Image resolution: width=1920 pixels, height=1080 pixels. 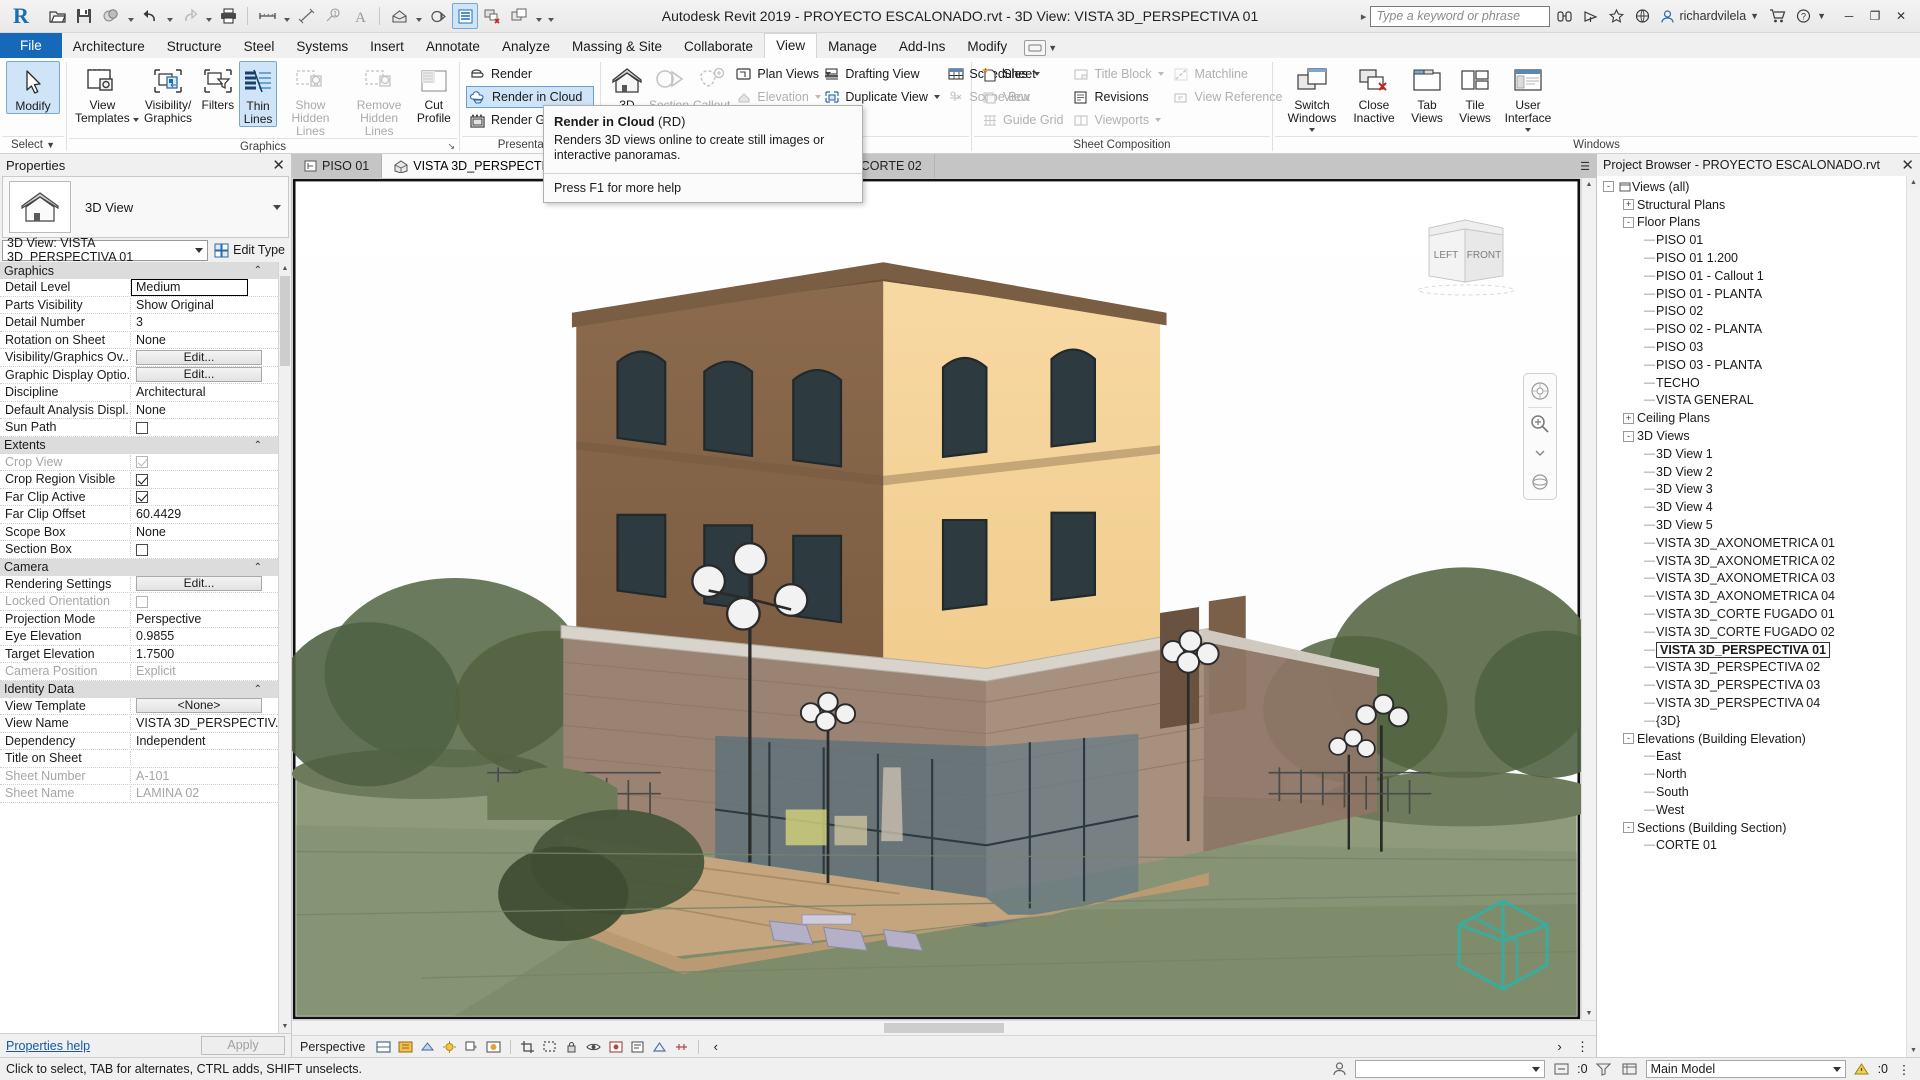 I want to click on browser-node: — {3D}, so click(x=1751, y=721).